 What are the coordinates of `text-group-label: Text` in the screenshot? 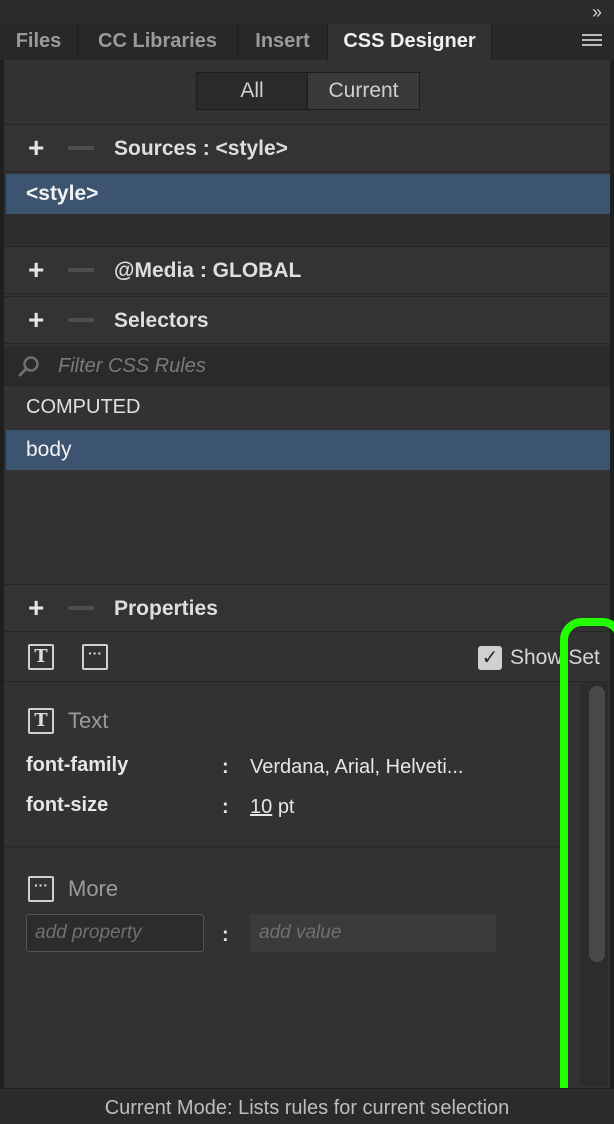 It's located at (88, 720).